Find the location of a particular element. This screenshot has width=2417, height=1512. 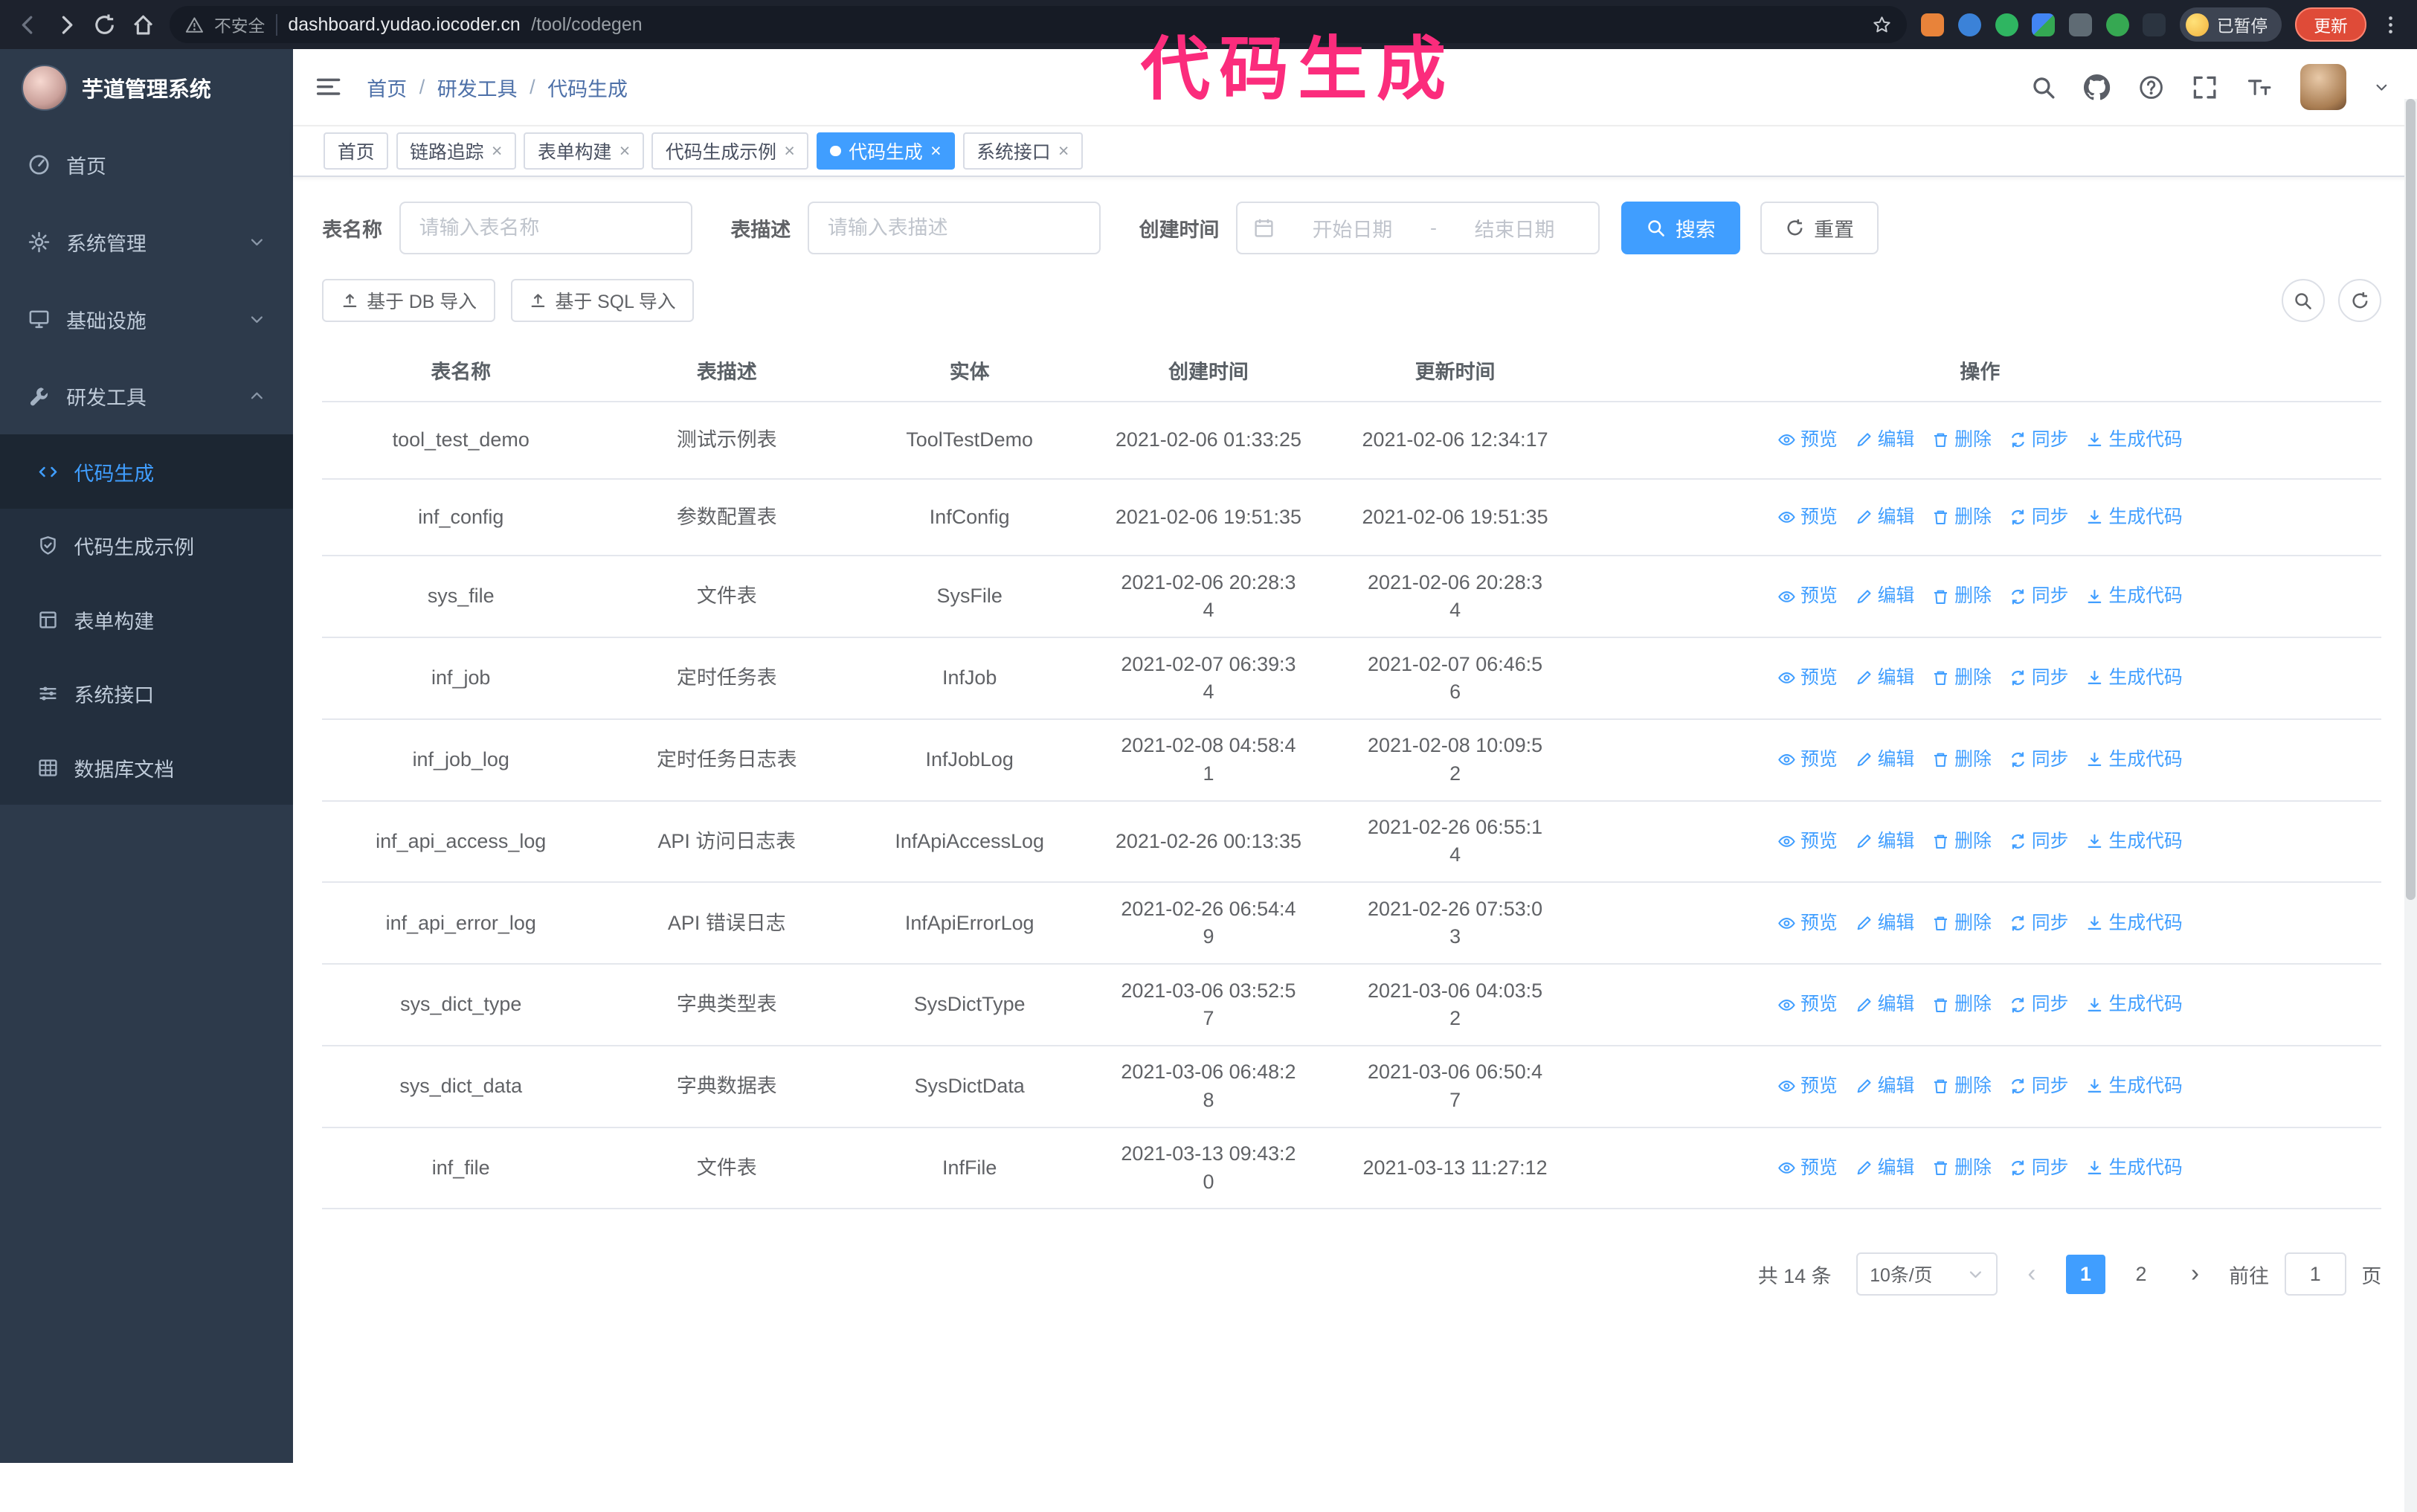

refresh-button is located at coordinates (2360, 301).